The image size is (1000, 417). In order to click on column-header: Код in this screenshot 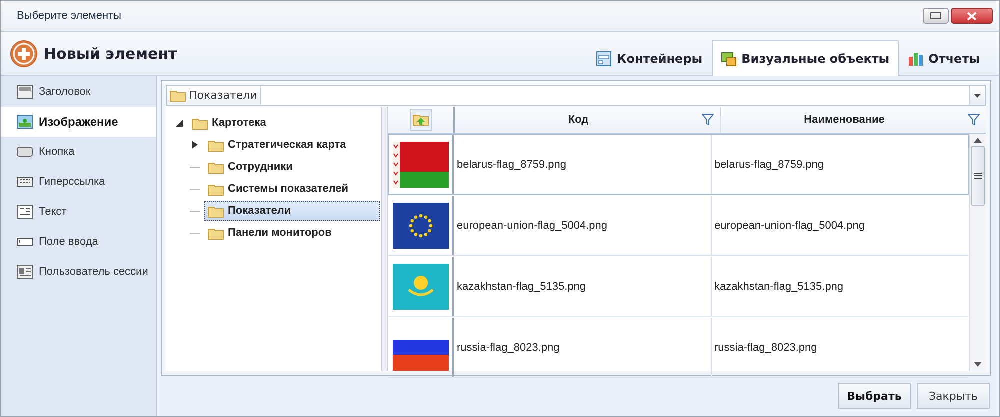, I will do `click(588, 120)`.